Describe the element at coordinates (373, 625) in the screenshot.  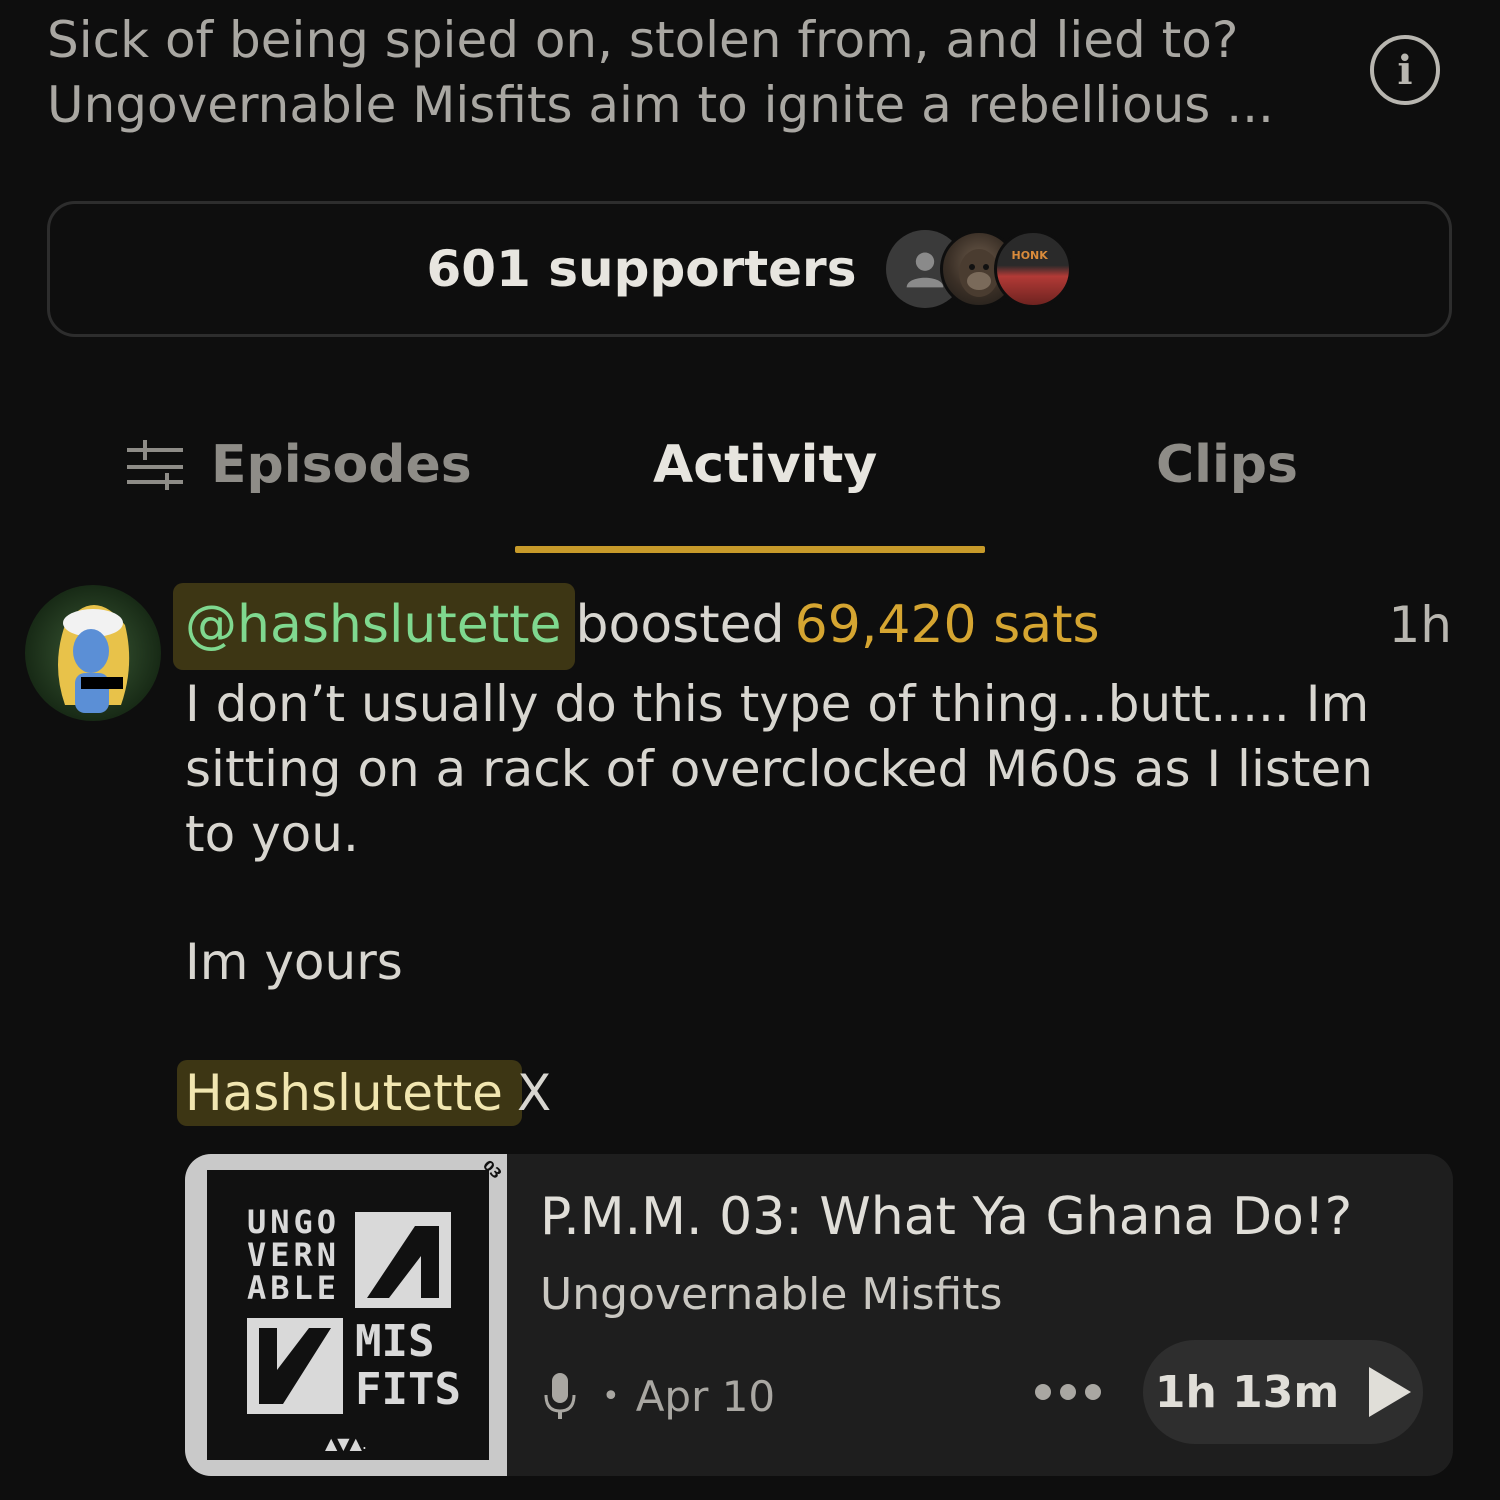
I see `user-handle-link: @hashslutette` at that location.